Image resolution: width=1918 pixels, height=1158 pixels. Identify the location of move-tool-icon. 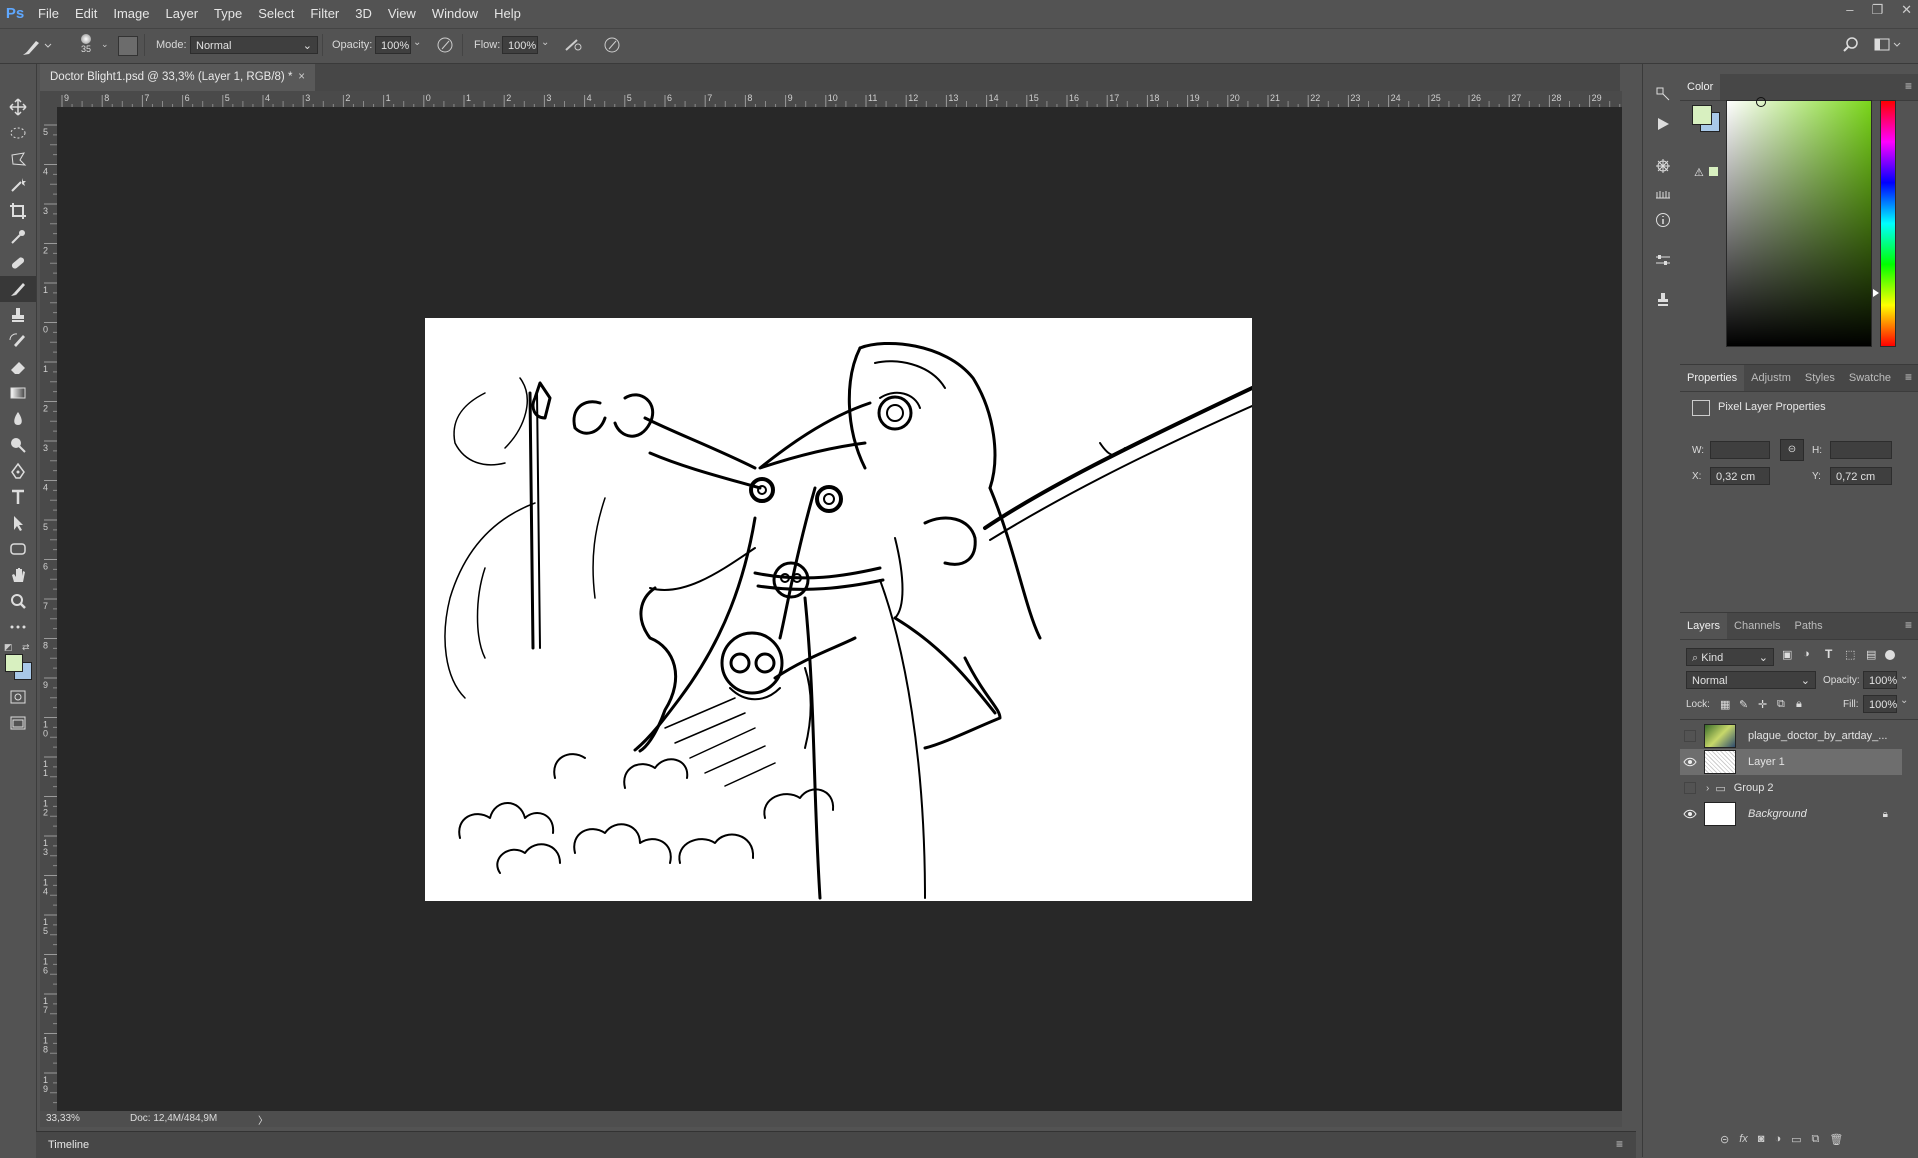
(18, 107).